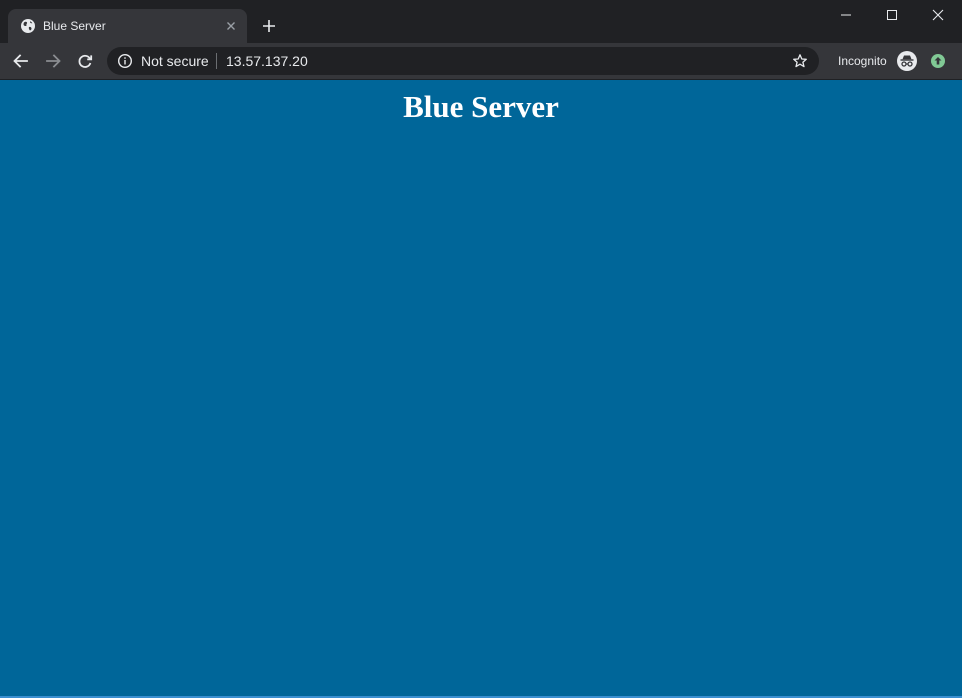 This screenshot has height=698, width=962. I want to click on forward-arrow-icon, so click(53, 61).